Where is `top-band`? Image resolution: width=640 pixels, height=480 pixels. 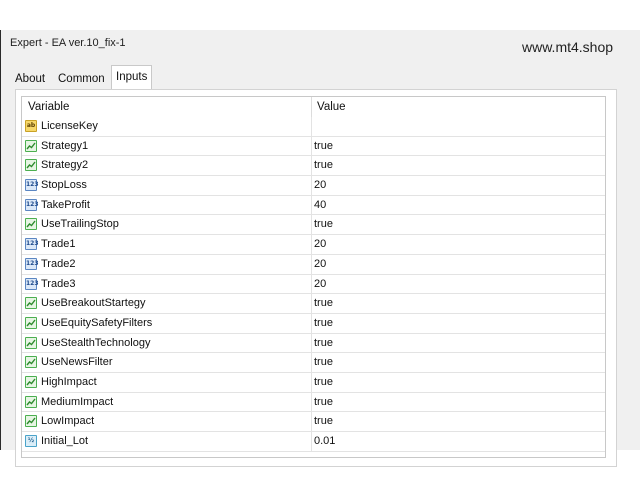
top-band is located at coordinates (320, 15).